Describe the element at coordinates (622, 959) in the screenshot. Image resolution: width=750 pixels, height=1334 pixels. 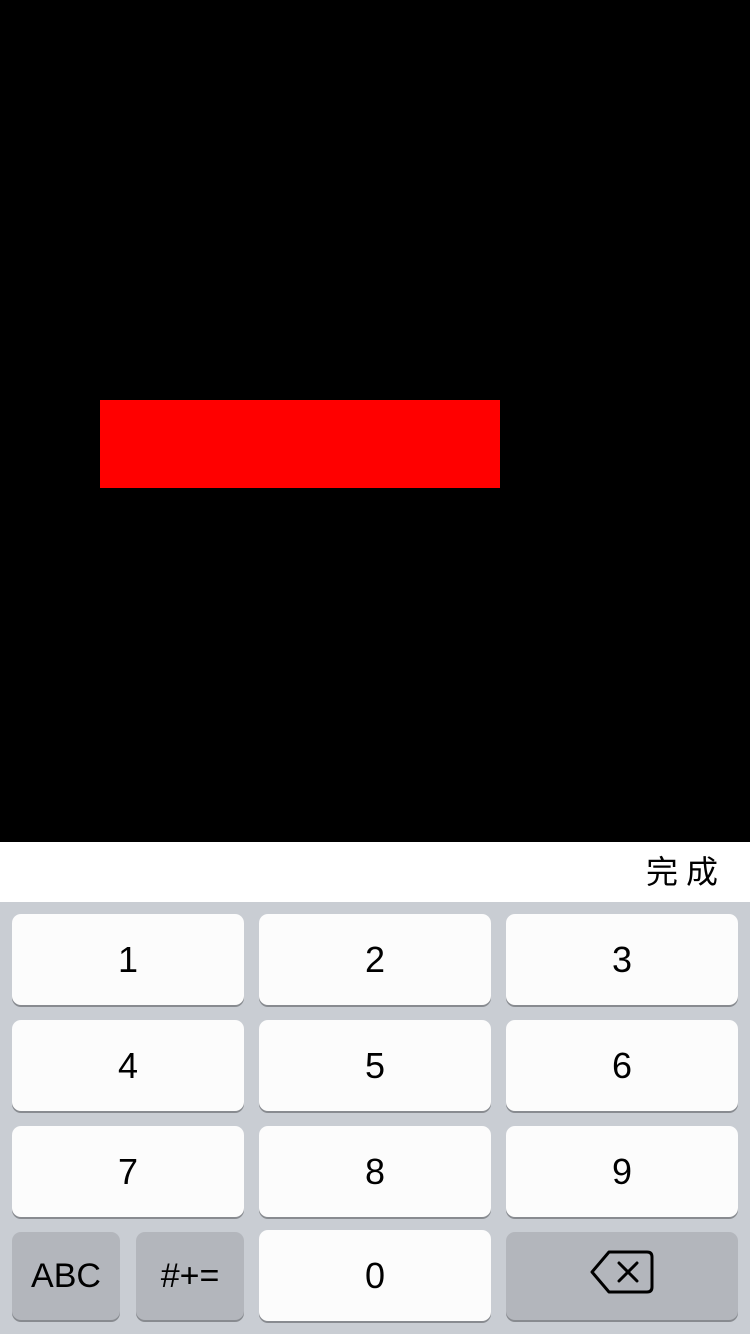
I see `key-3: 3` at that location.